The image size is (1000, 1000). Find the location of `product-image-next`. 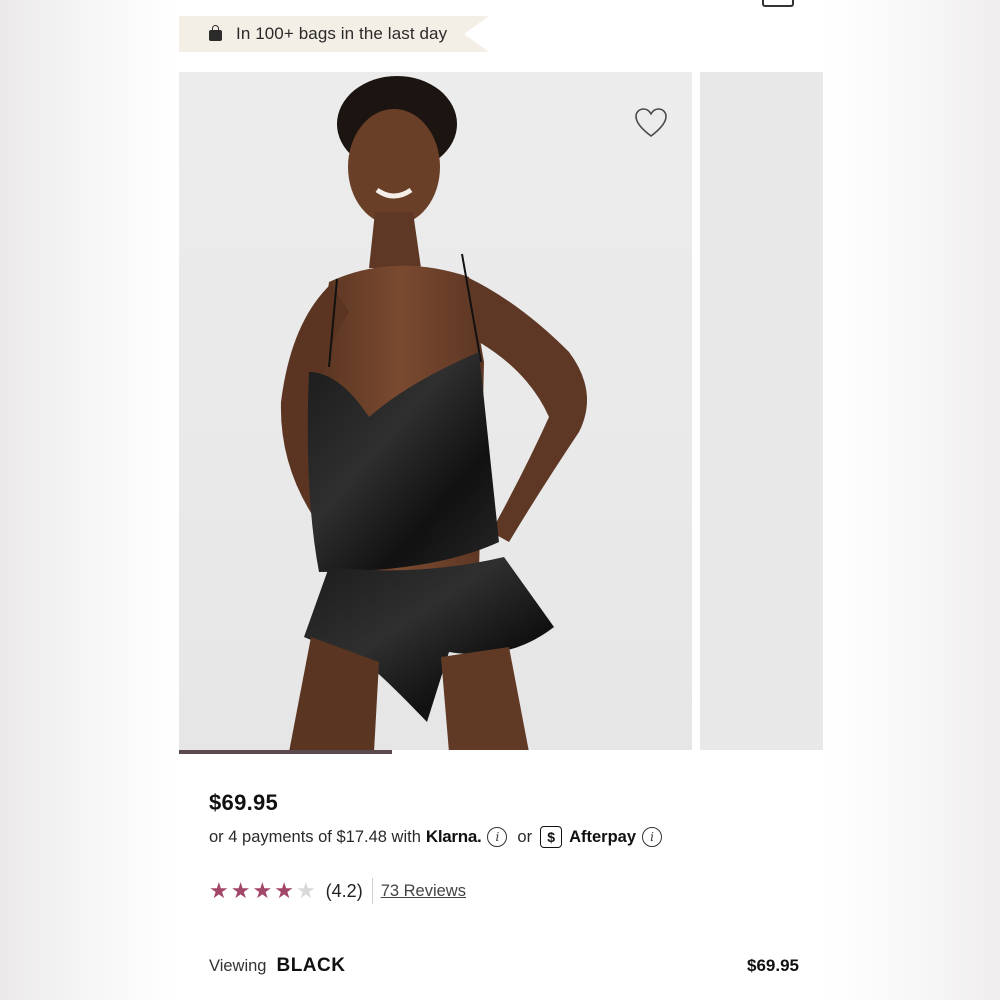

product-image-next is located at coordinates (761, 412).